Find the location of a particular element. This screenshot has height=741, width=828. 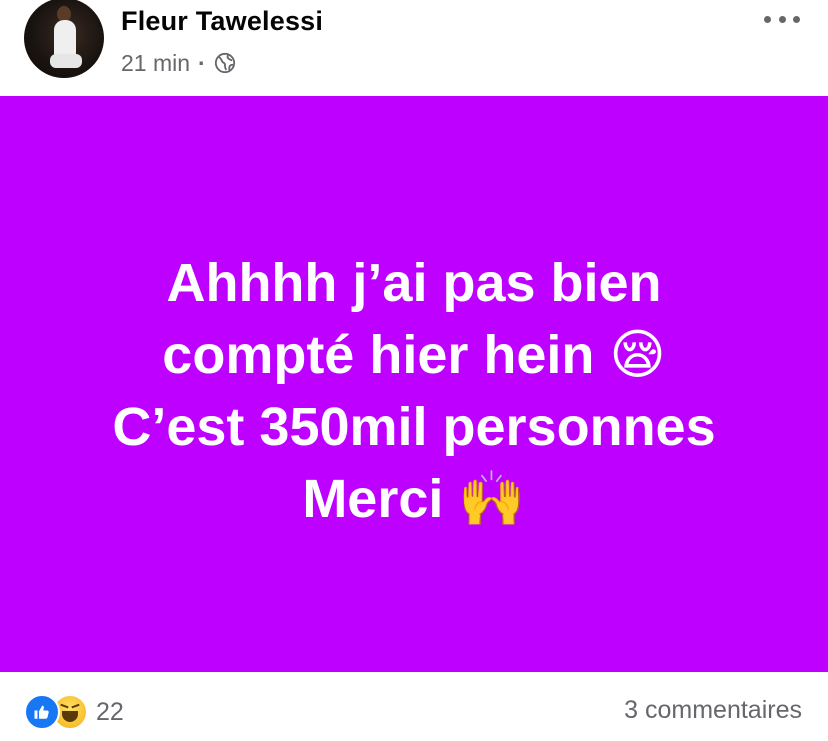

comments-count-link: 3 commentaires is located at coordinates (713, 710).